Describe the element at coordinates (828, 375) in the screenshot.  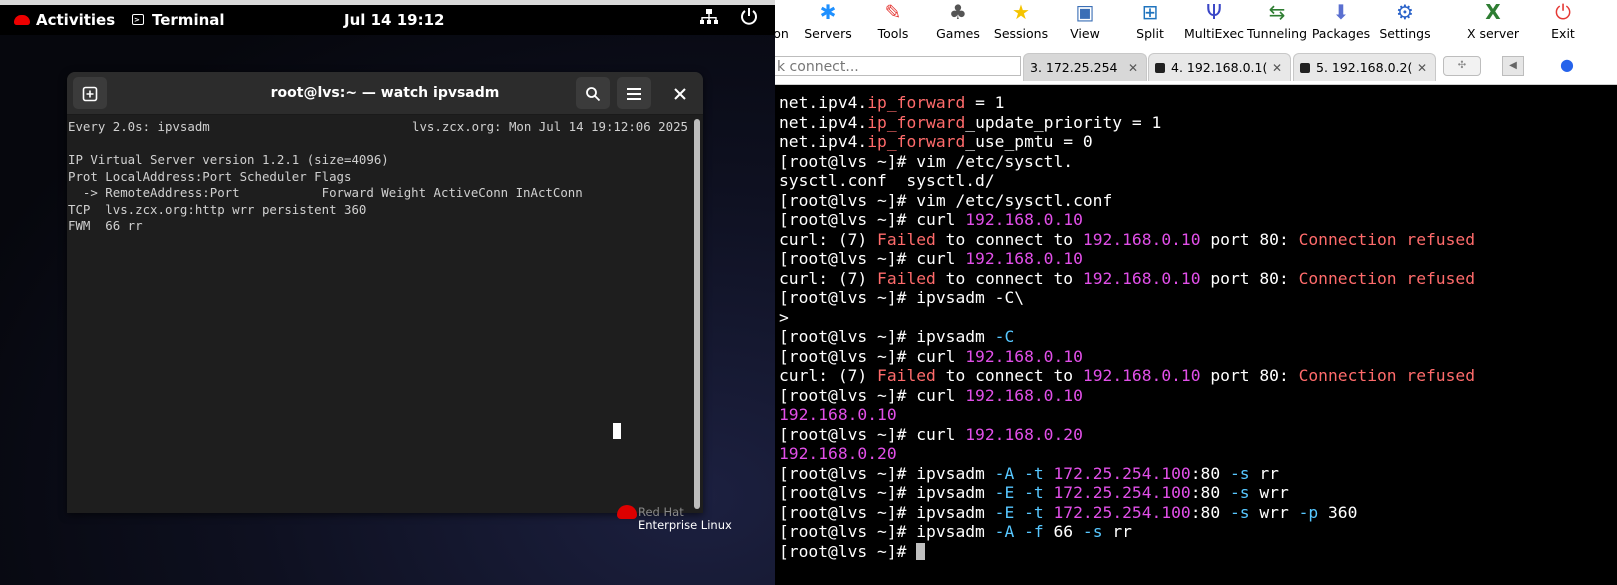
I see `terminal-text: curl: (7)` at that location.